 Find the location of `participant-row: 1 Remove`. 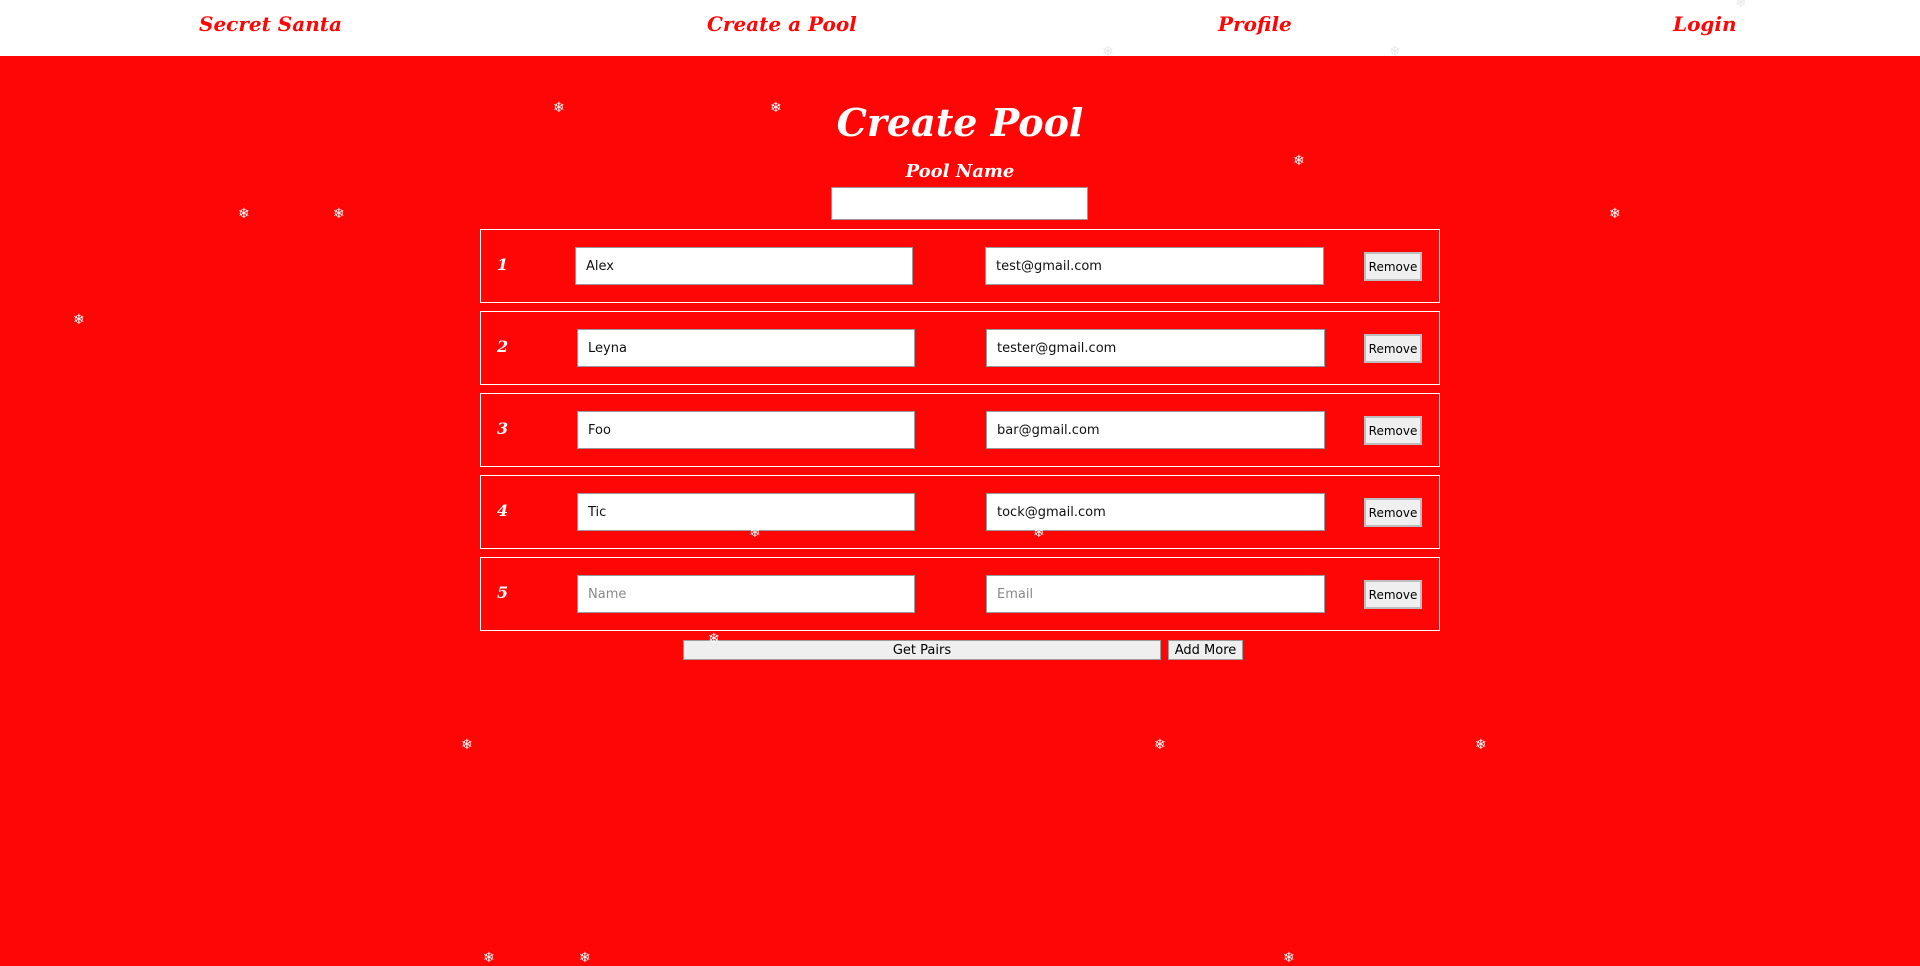

participant-row: 1 Remove is located at coordinates (960, 266).